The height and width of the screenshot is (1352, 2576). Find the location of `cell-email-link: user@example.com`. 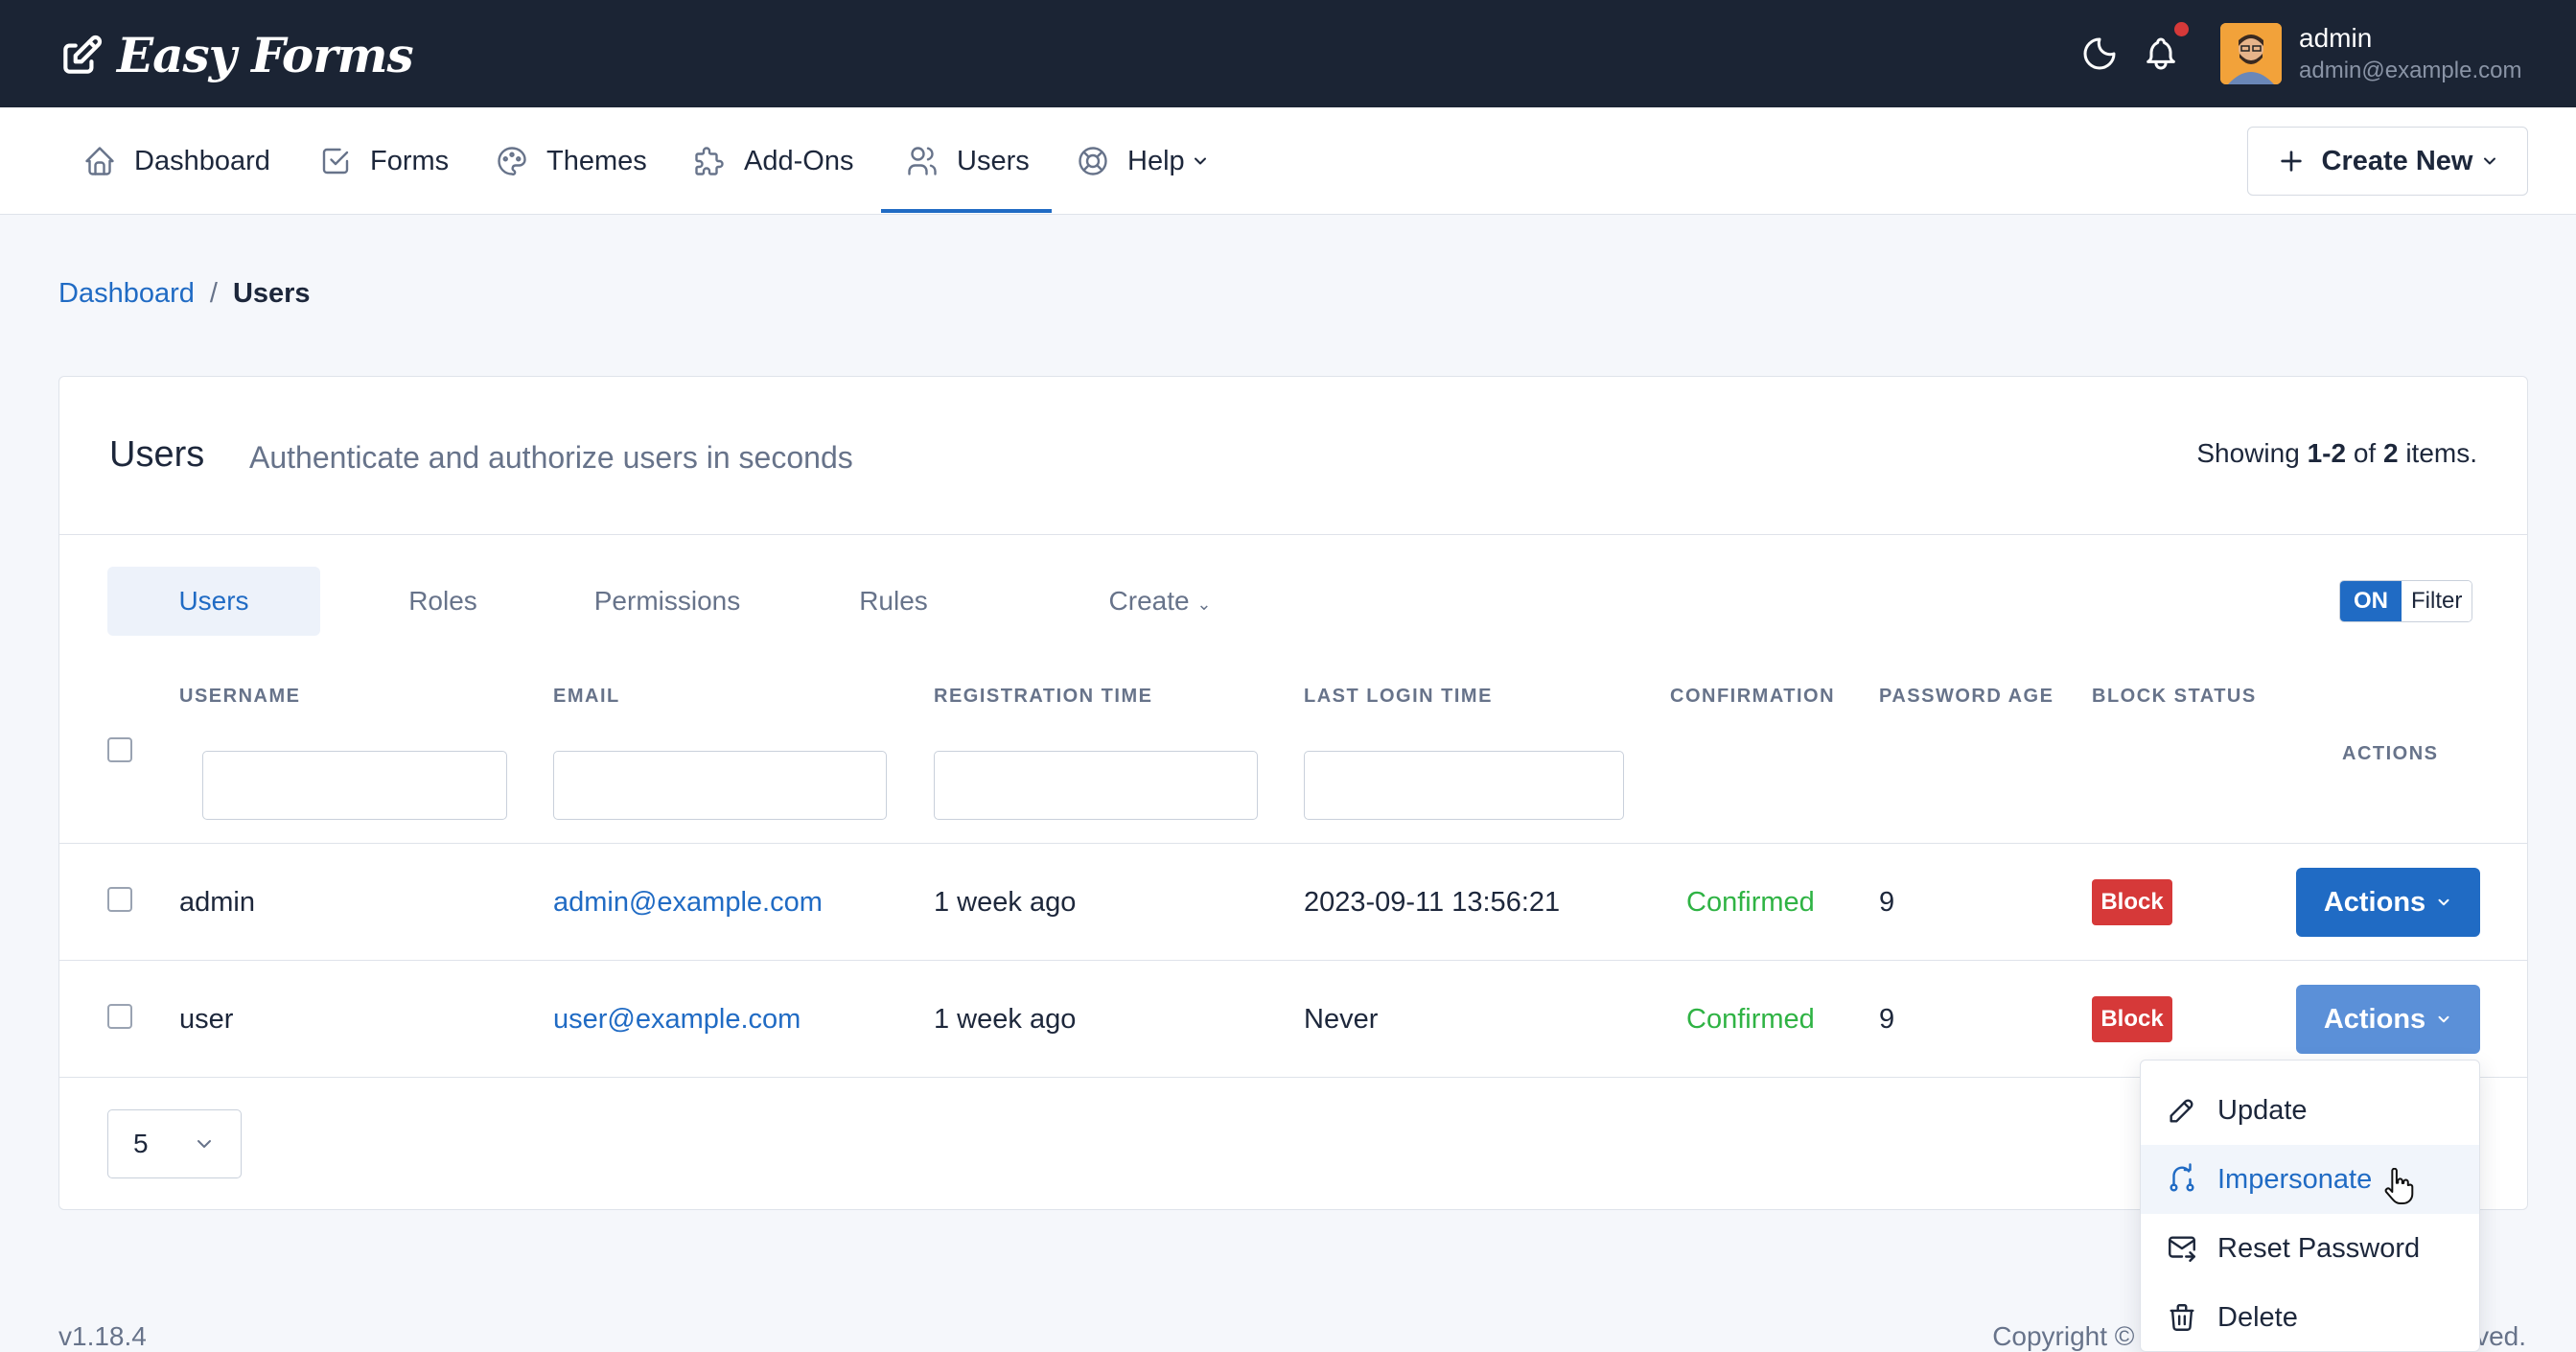

cell-email-link: user@example.com is located at coordinates (677, 1020).